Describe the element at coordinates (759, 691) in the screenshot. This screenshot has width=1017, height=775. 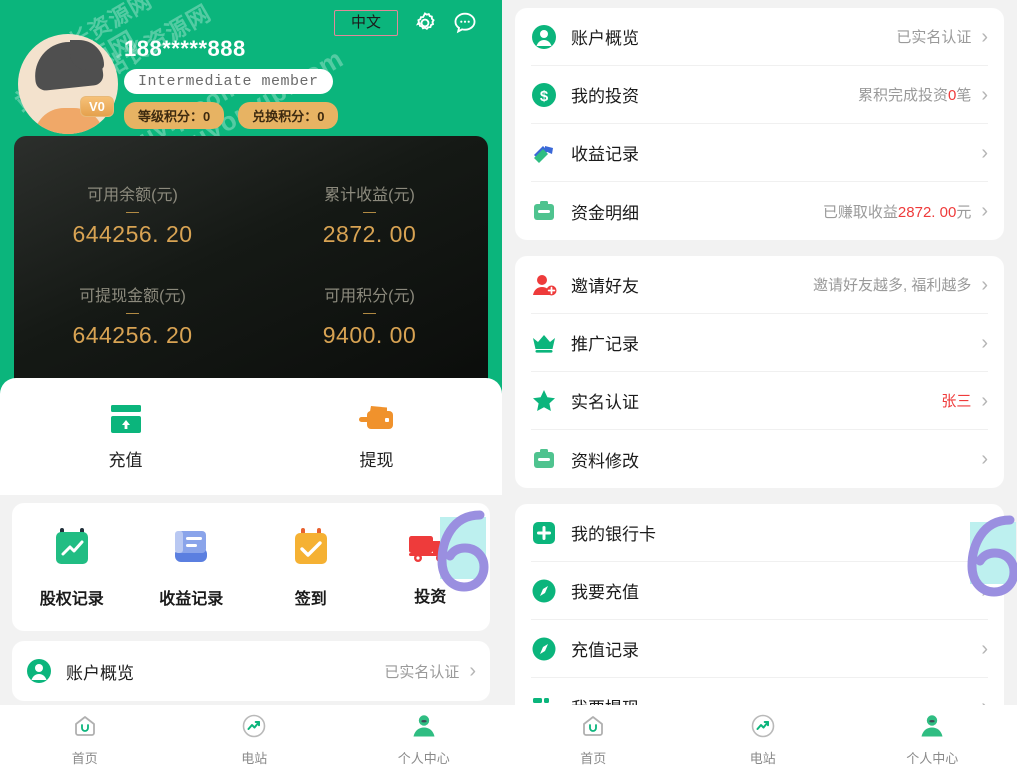
I see `row-i-want-withdraw: 我要提现 ›` at that location.